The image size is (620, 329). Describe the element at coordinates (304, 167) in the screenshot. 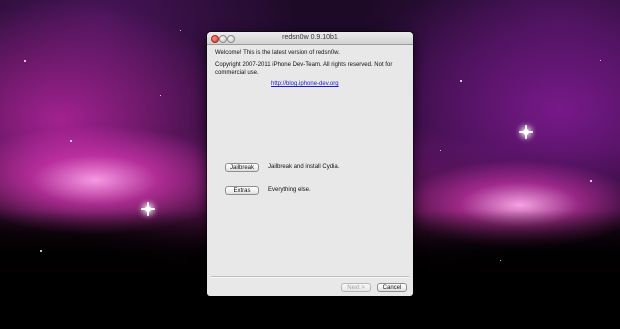

I see `jailbreak-description: Jailbreak and install Cydia.` at that location.